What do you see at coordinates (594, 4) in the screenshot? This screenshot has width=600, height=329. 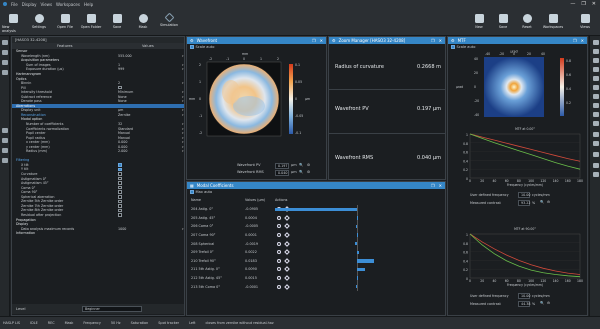 I see `close-icon: ✕` at bounding box center [594, 4].